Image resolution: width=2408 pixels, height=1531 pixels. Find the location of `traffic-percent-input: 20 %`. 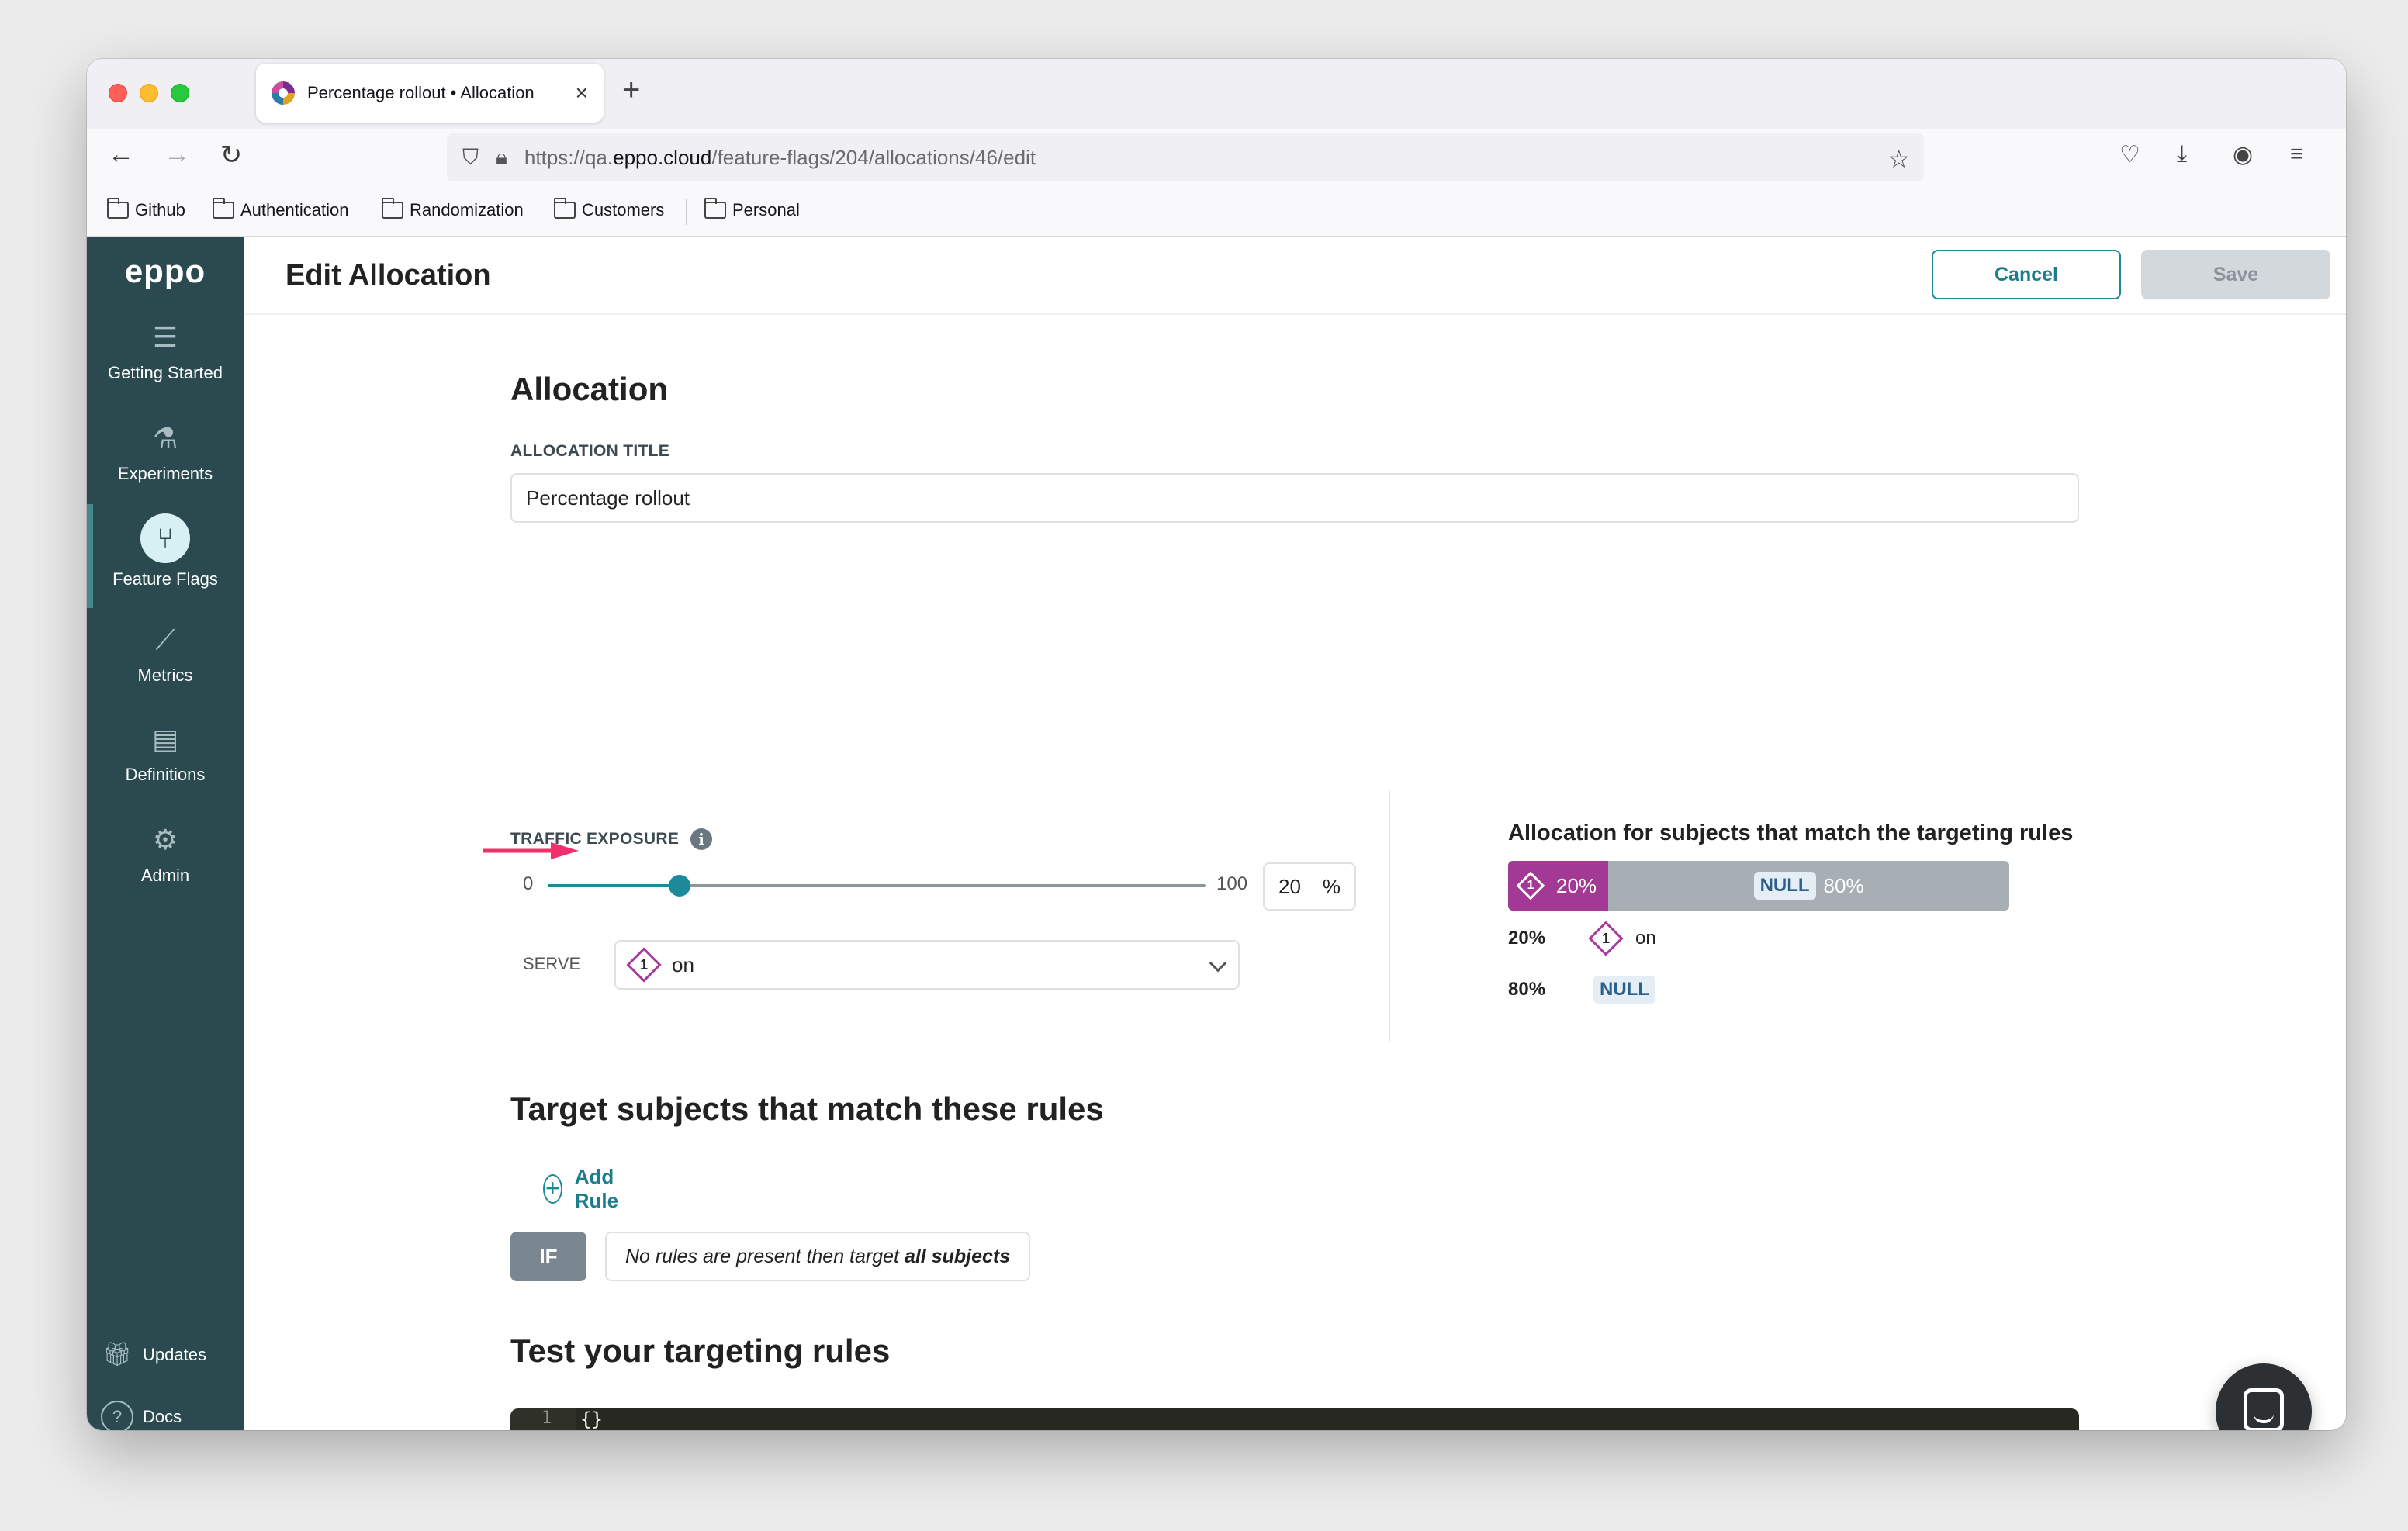

traffic-percent-input: 20 % is located at coordinates (1309, 886).